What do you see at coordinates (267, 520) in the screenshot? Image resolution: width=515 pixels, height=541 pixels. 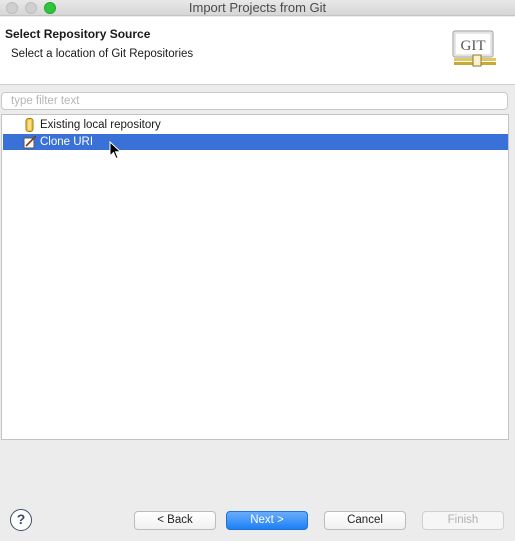 I see `next-button: Next >` at bounding box center [267, 520].